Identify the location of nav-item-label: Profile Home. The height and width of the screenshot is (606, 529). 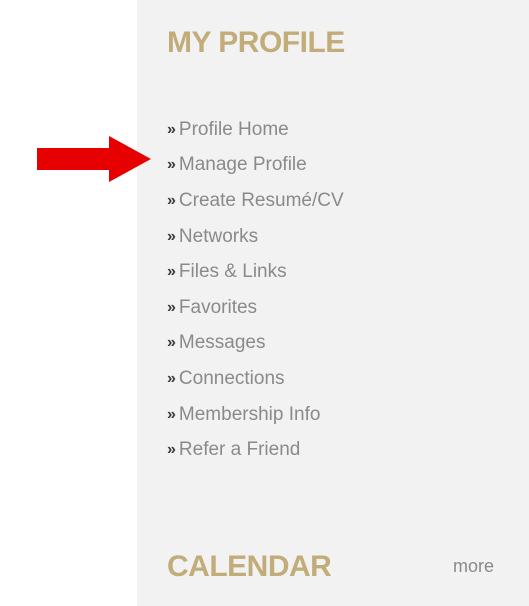
(234, 130).